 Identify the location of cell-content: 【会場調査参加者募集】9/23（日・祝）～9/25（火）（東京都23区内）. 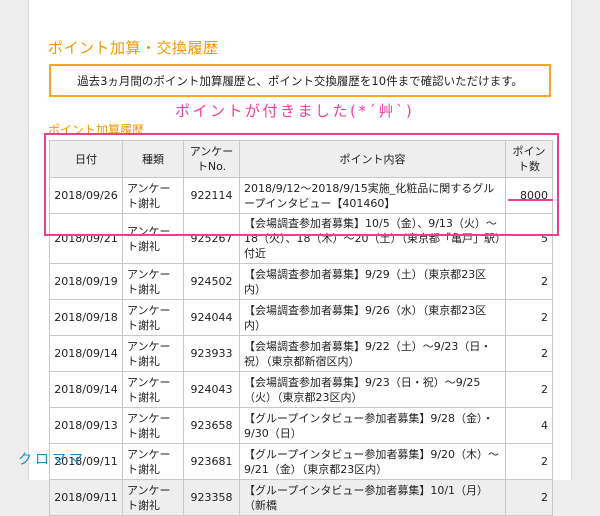
(372, 389).